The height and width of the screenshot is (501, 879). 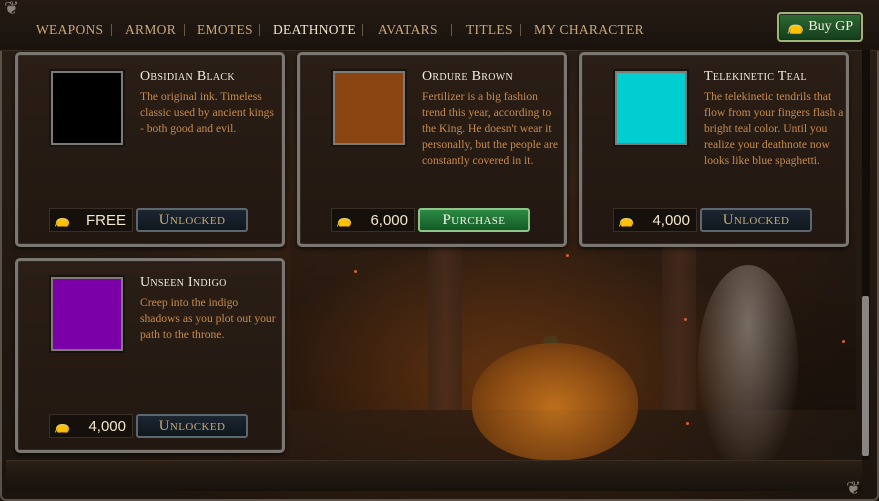 I want to click on item-price: FREE, so click(x=105, y=220).